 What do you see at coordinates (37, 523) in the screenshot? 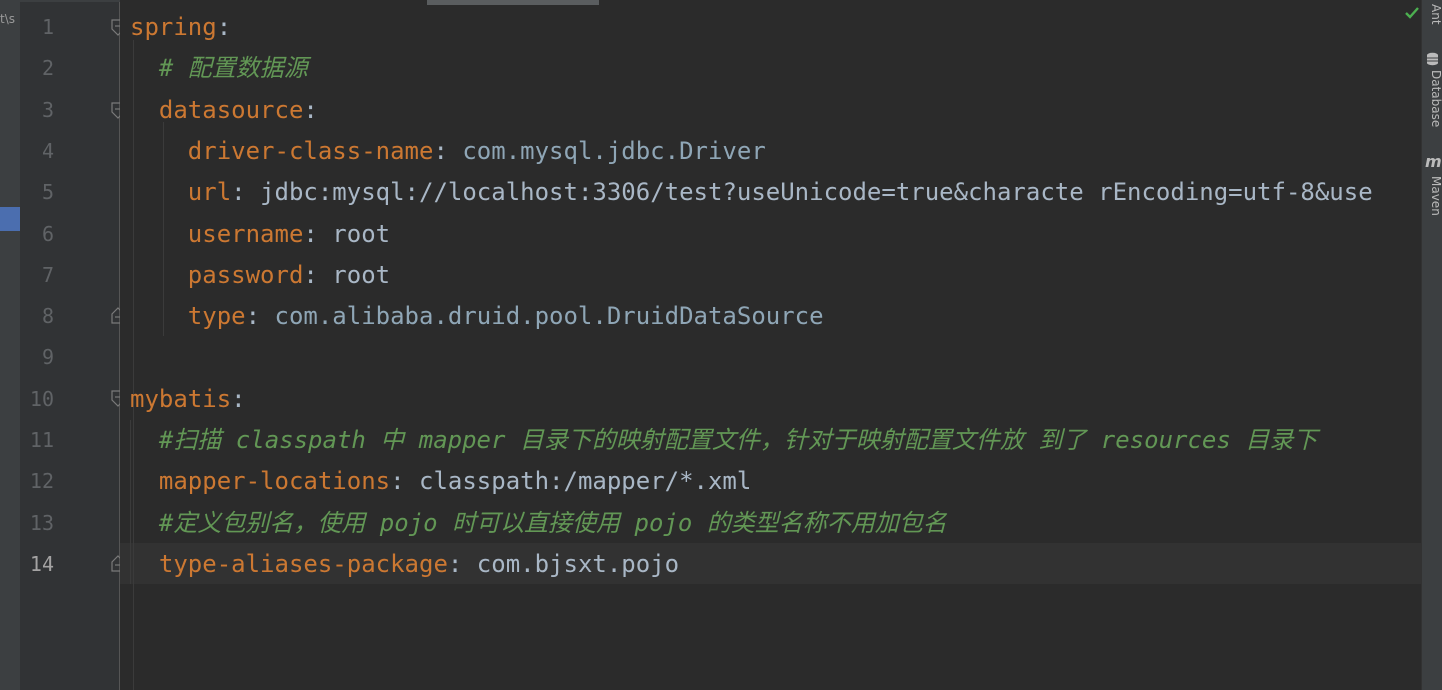
I see `line-number: 13` at bounding box center [37, 523].